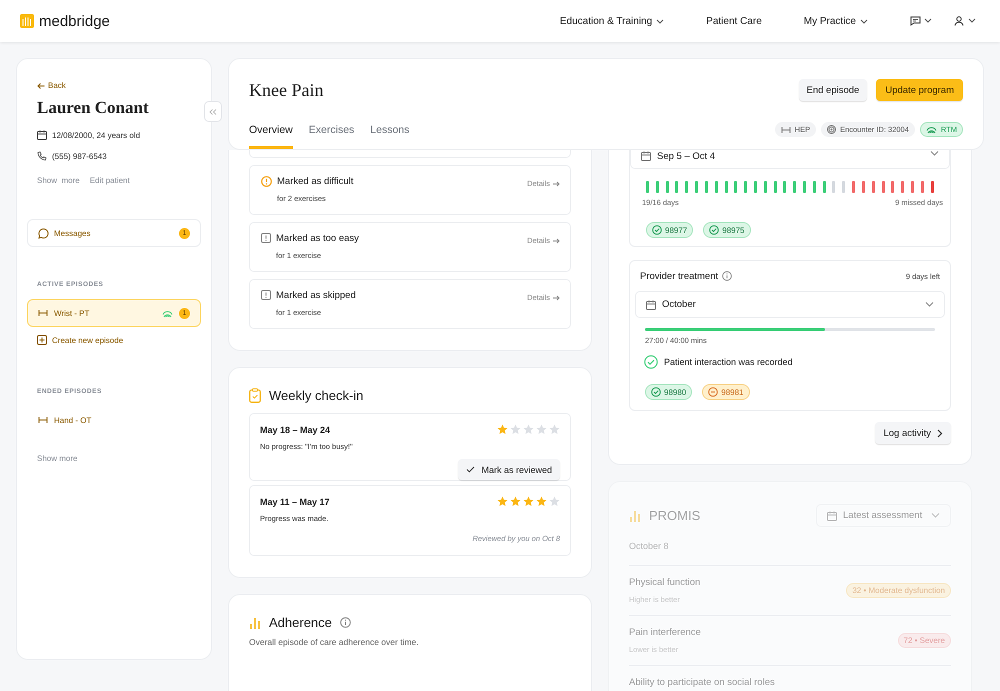 The image size is (1000, 691). What do you see at coordinates (213, 111) in the screenshot?
I see `double-chevron-icon` at bounding box center [213, 111].